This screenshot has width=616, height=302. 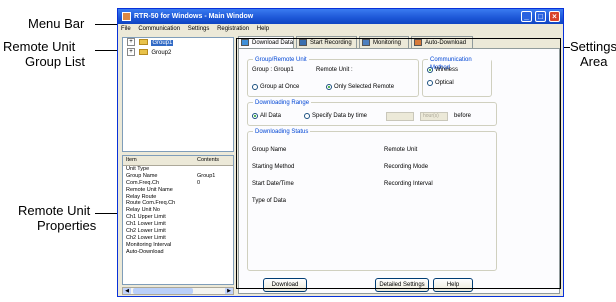 What do you see at coordinates (340, 16) in the screenshot?
I see `title-bar: RTR-50 for Windows - Main Window _ □ ×` at bounding box center [340, 16].